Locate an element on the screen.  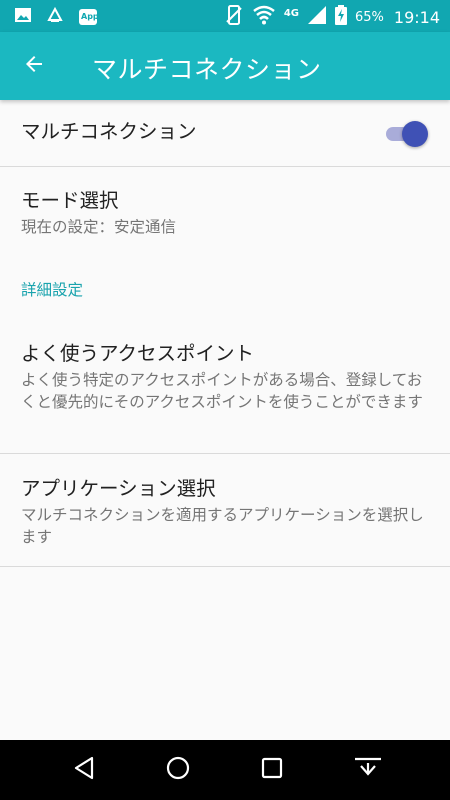
nav-recents-button is located at coordinates (272, 770).